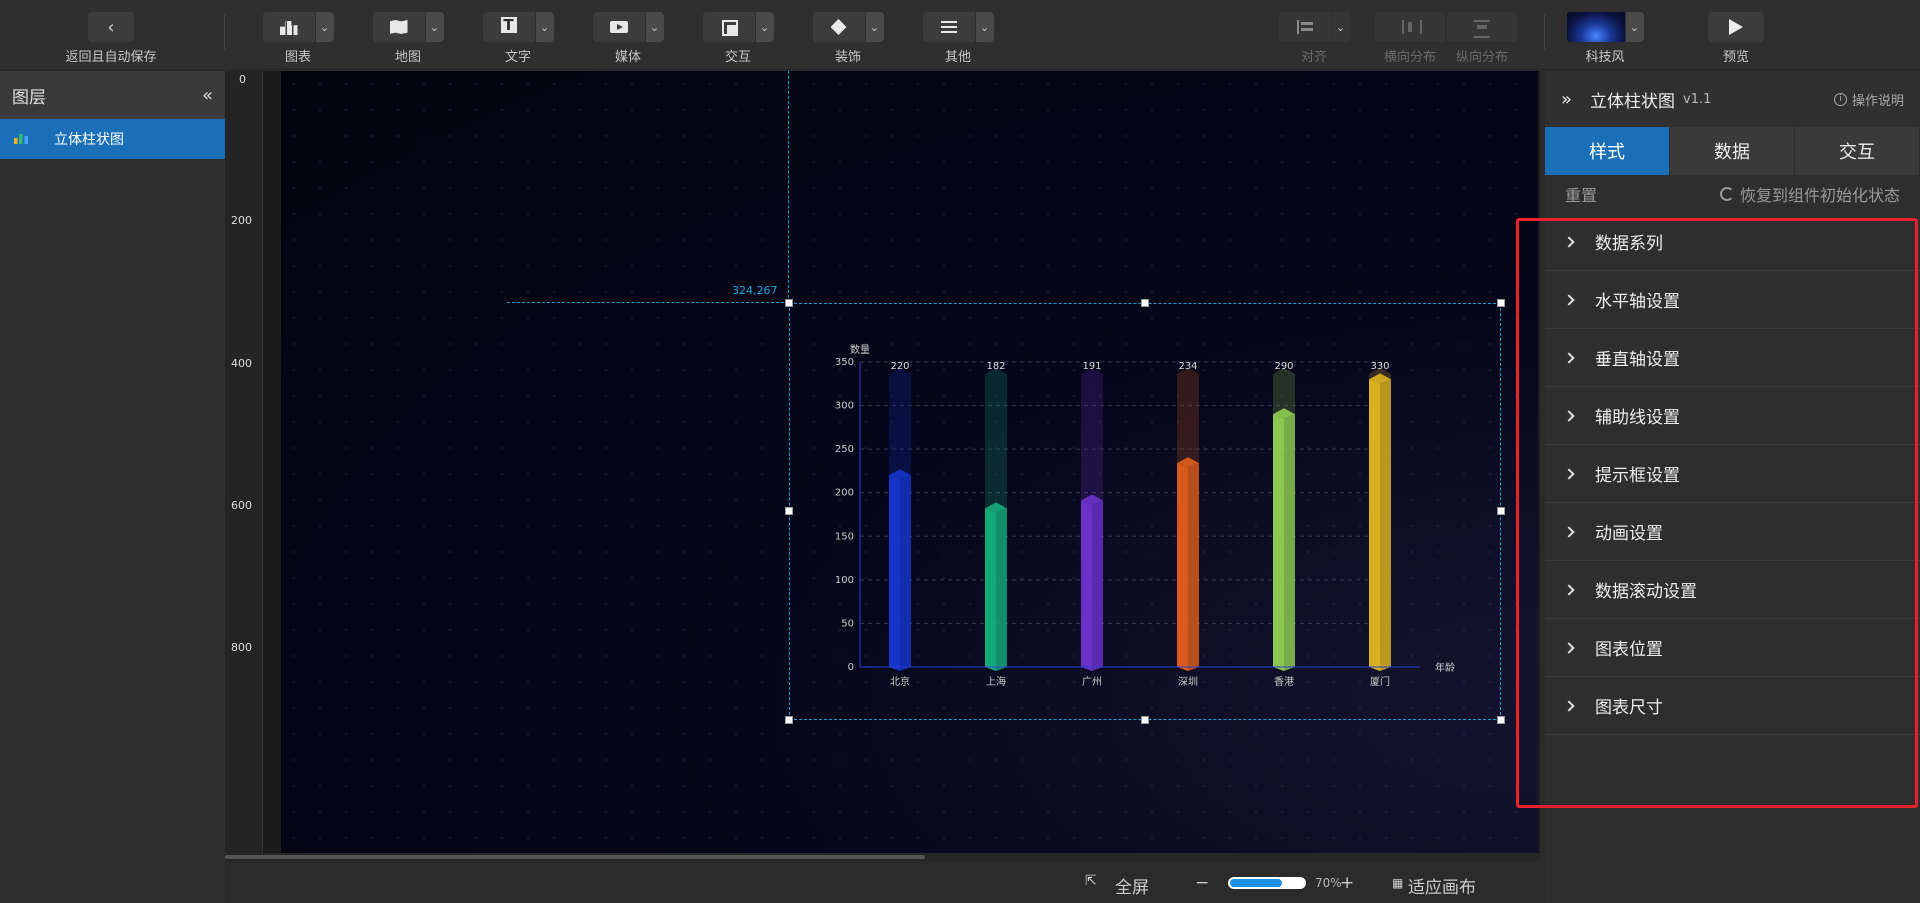 This screenshot has width=1920, height=903. Describe the element at coordinates (1566, 99) in the screenshot. I see `expand-panel-icon: »` at that location.